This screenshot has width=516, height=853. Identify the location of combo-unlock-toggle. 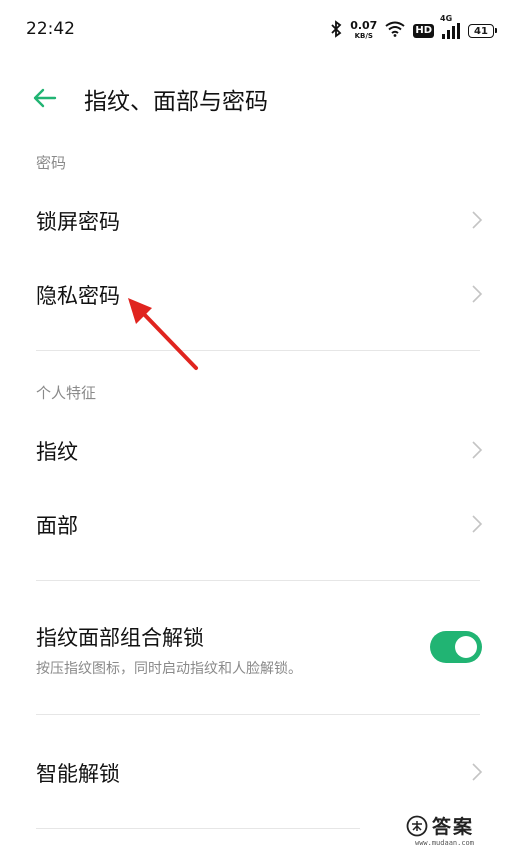
(456, 647).